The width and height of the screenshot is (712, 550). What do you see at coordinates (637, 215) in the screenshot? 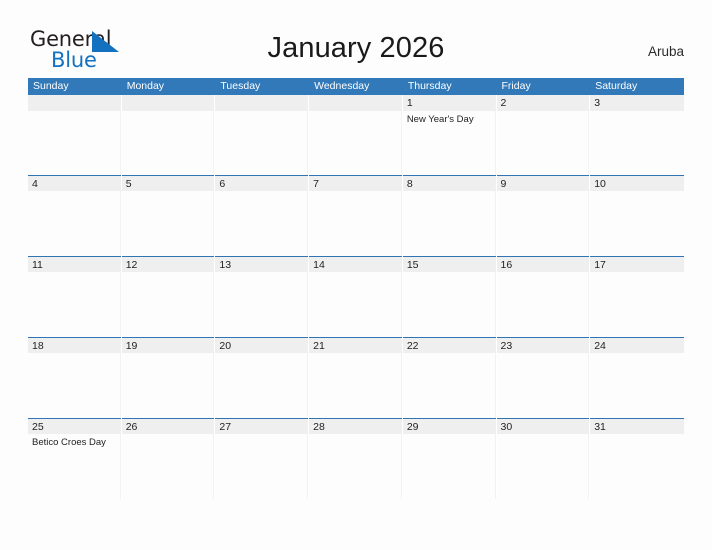
I see `day-cell-10: 10` at bounding box center [637, 215].